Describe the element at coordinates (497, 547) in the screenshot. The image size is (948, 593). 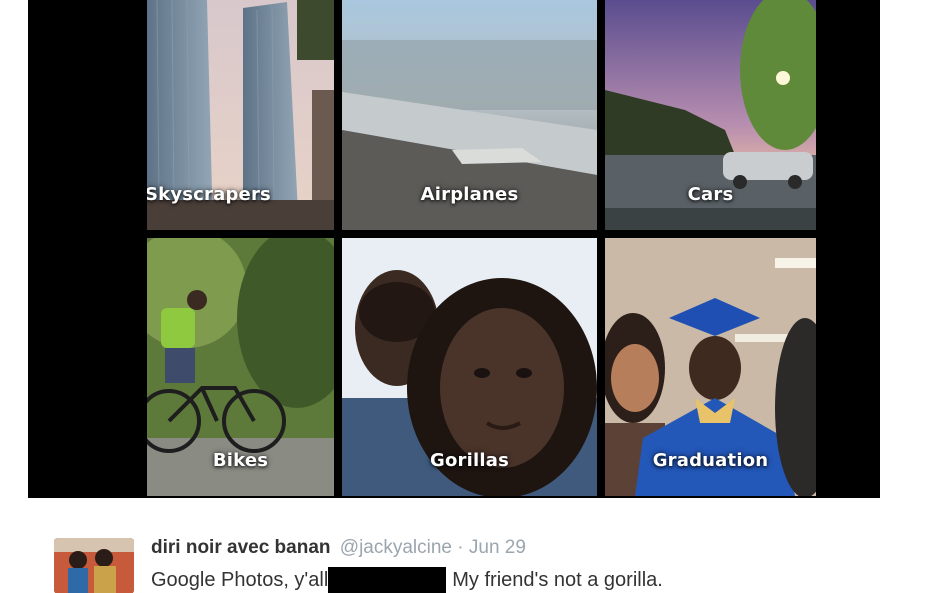
I see `tweet-date: Jun 29` at that location.